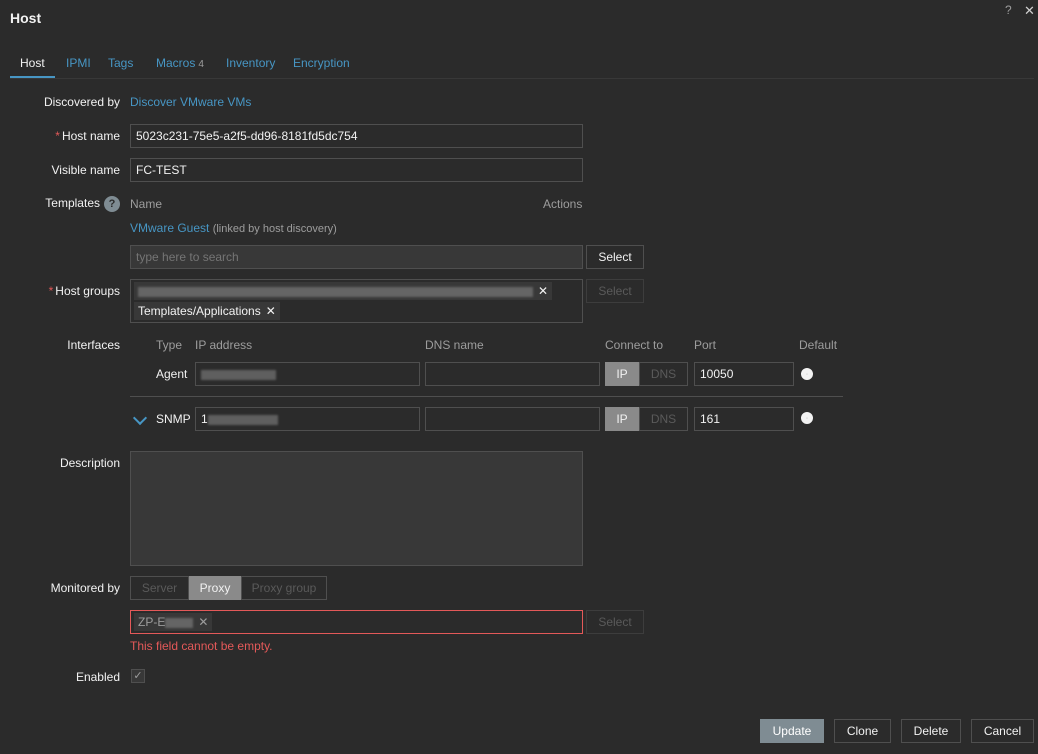 The image size is (1038, 754). I want to click on proxy-chip-label: ZP-E, so click(152, 622).